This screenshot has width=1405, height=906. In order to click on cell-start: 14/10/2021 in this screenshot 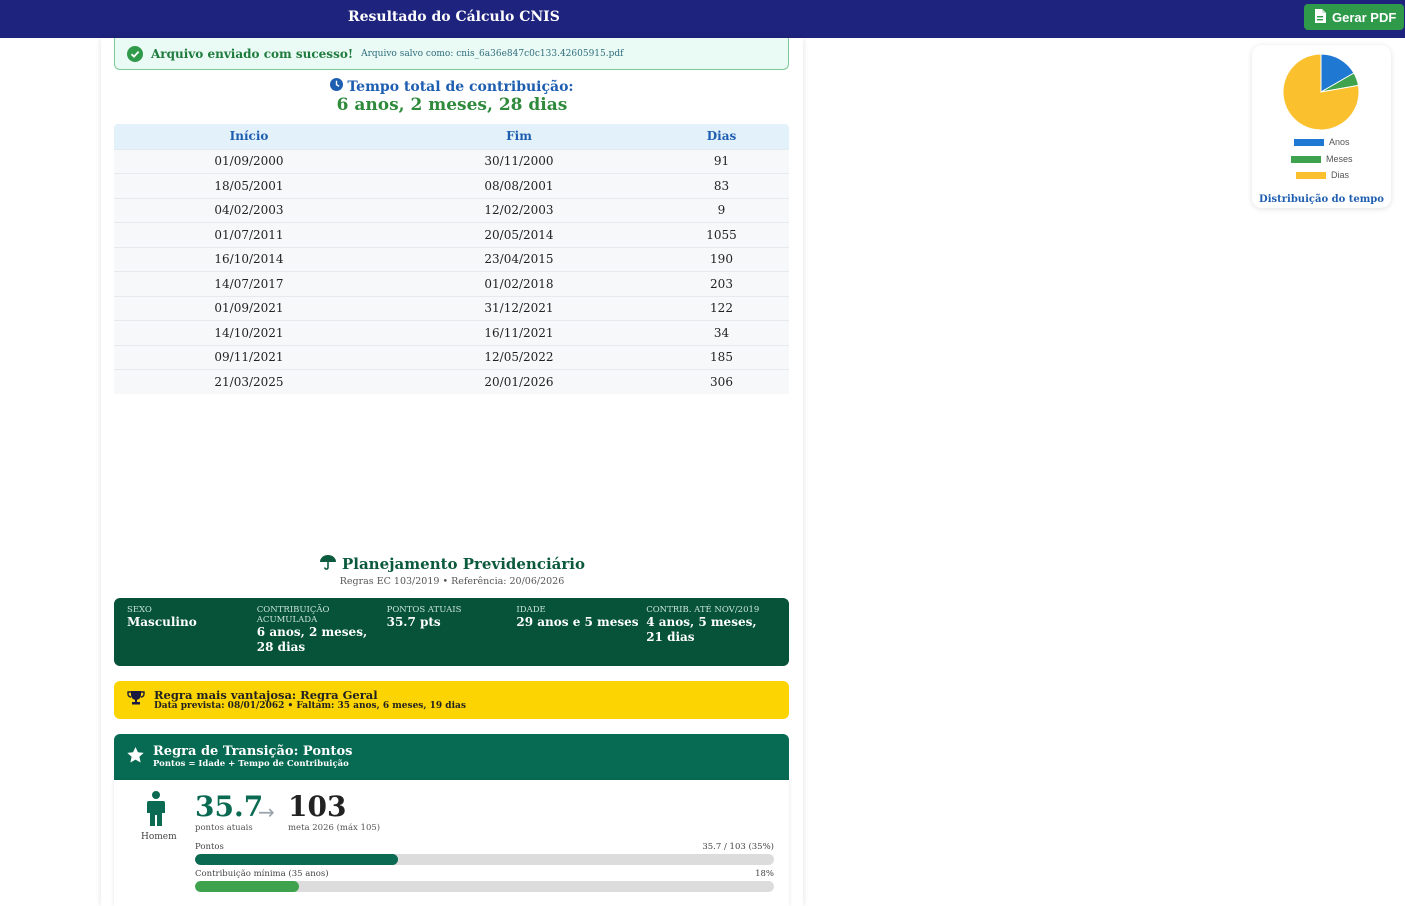, I will do `click(249, 332)`.